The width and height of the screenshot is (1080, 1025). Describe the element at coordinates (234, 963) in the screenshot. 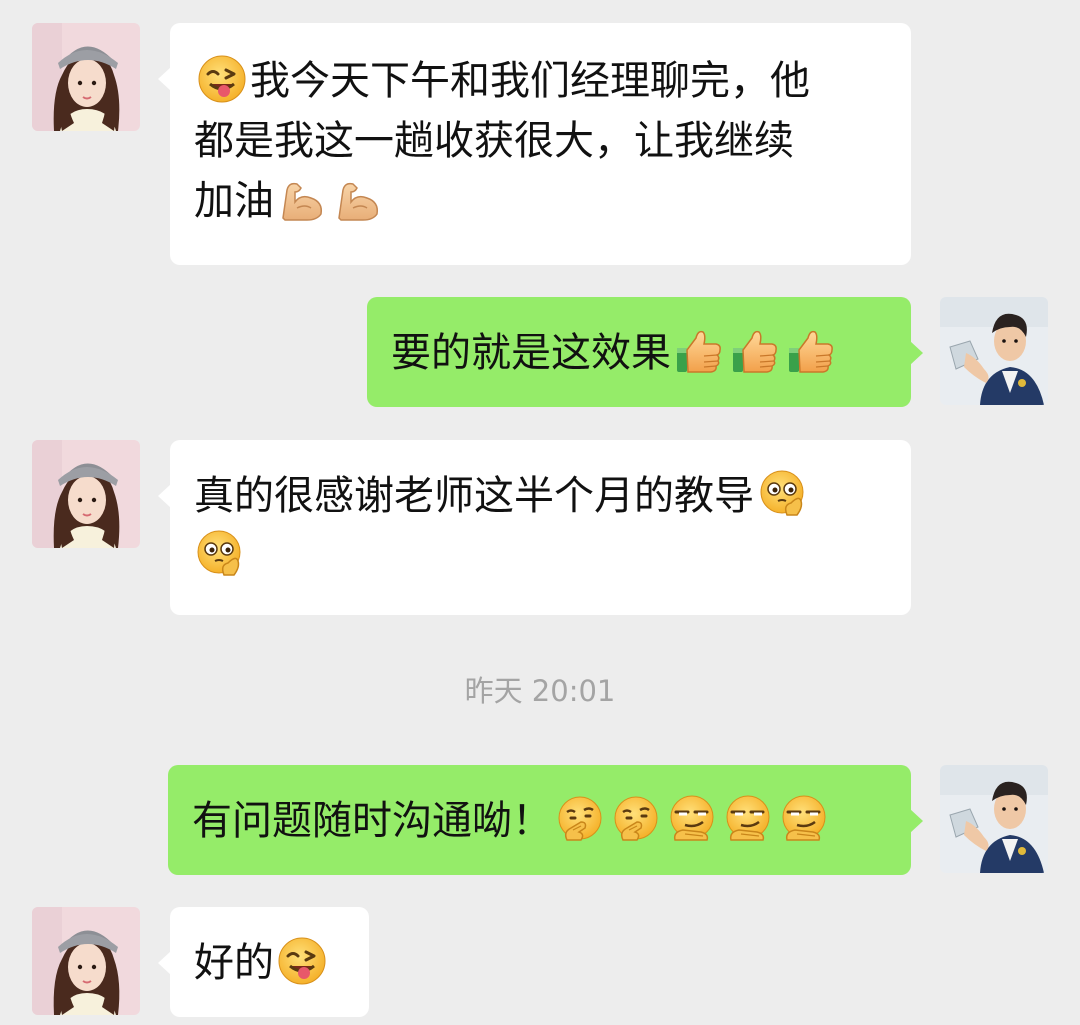

I see `message-text: 好的` at that location.